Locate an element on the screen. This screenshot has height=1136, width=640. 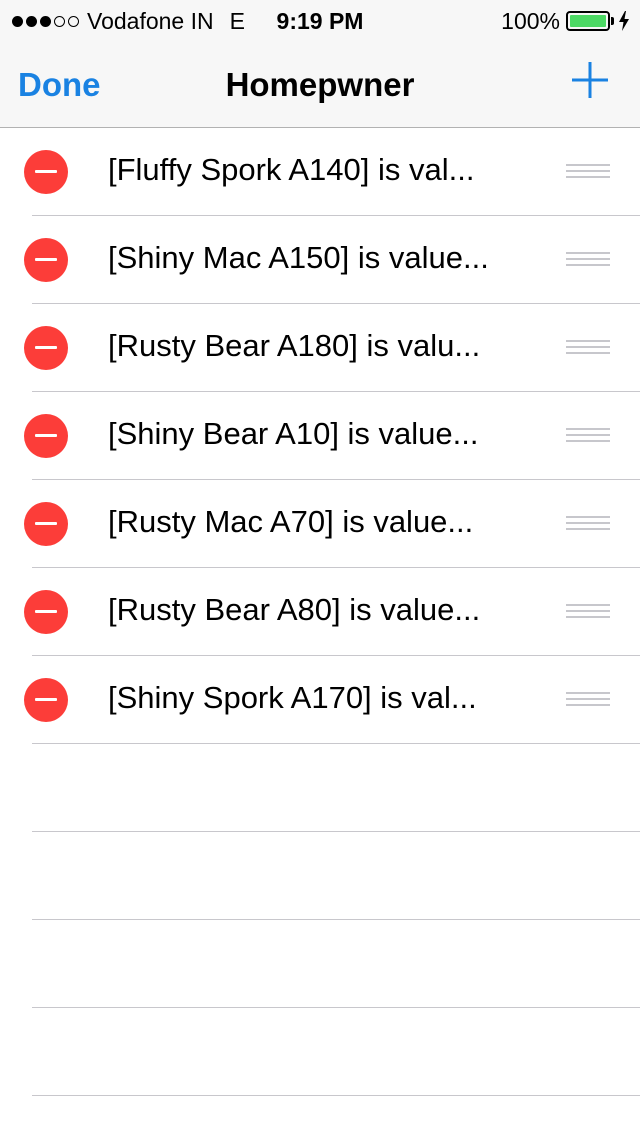
status-right: 100% is located at coordinates (565, 21).